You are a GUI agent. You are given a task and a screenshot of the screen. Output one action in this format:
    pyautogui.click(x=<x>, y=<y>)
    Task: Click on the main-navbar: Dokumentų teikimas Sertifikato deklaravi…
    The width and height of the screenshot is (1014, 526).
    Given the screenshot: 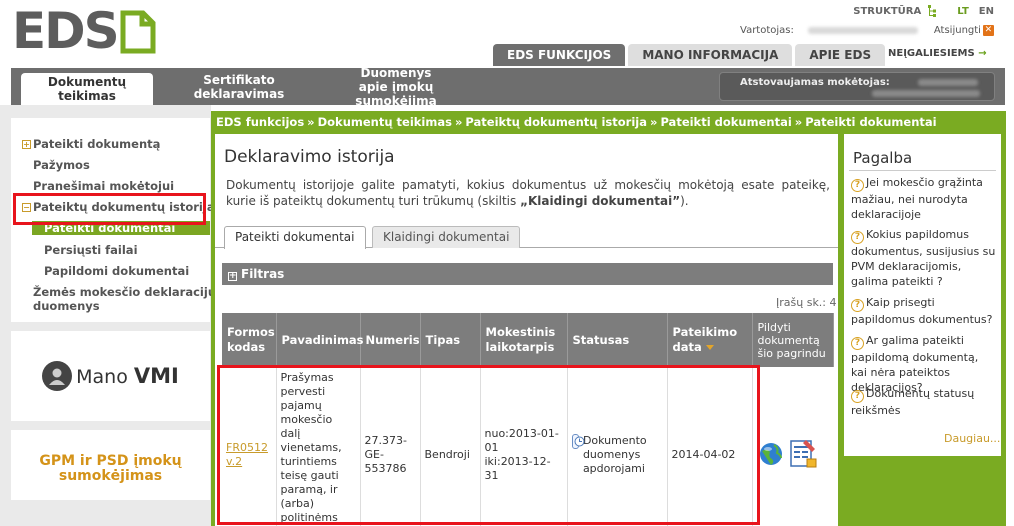 What is the action you would take?
    pyautogui.click(x=508, y=86)
    